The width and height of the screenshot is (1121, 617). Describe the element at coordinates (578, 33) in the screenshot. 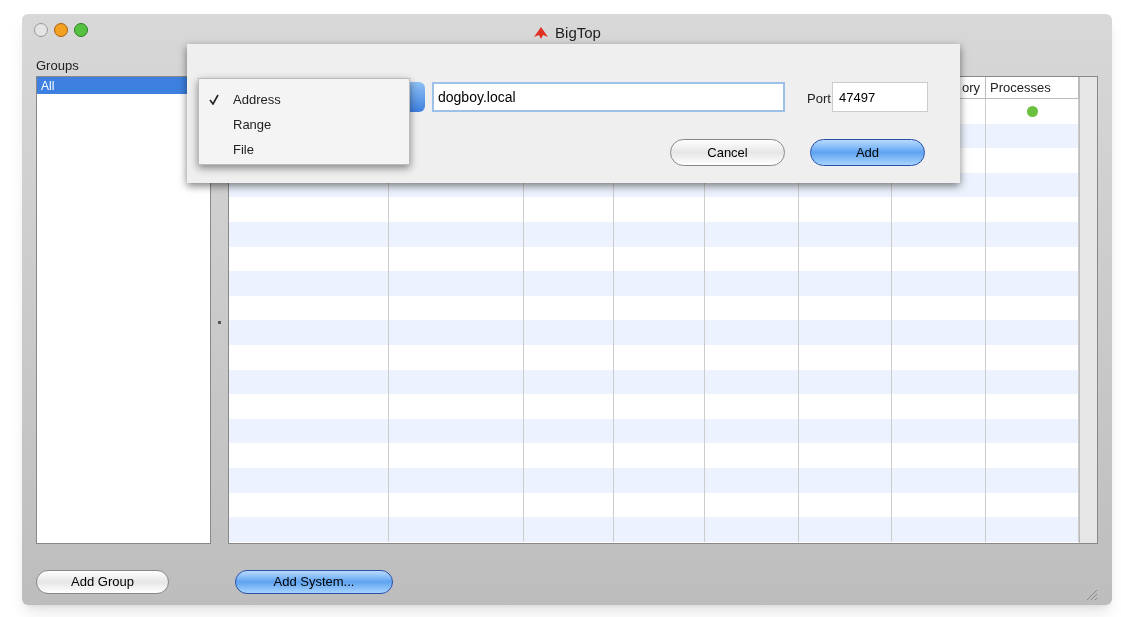

I see `window-title: BigTop` at that location.